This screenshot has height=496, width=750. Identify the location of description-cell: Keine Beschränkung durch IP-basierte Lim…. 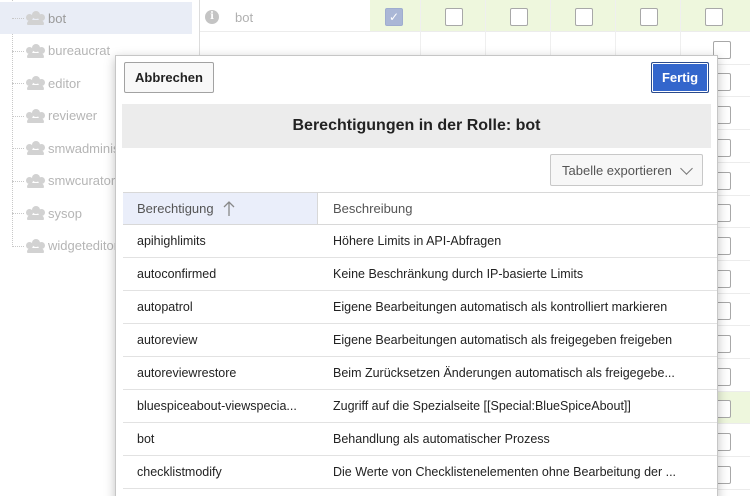
(458, 274).